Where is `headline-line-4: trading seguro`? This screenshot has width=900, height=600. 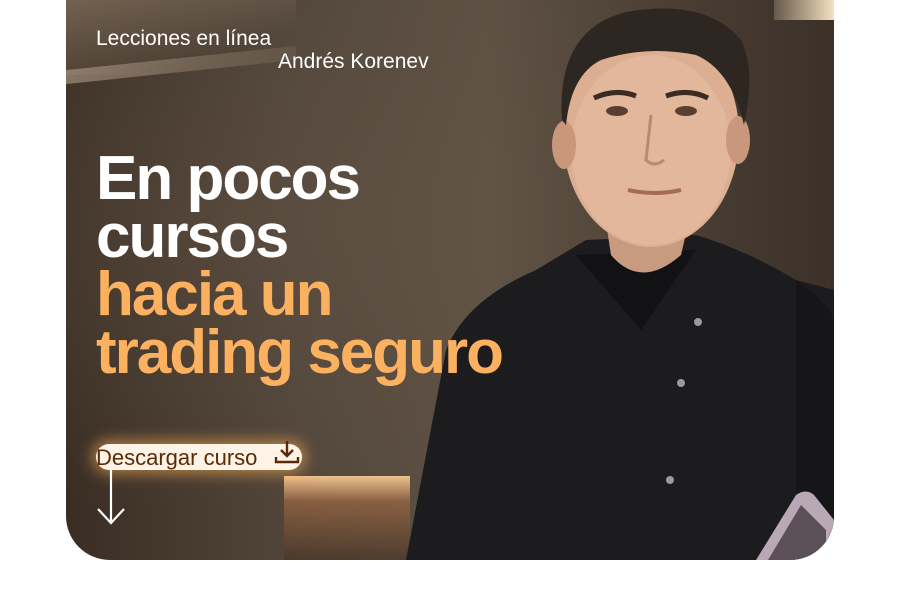
headline-line-4: trading seguro is located at coordinates (300, 352).